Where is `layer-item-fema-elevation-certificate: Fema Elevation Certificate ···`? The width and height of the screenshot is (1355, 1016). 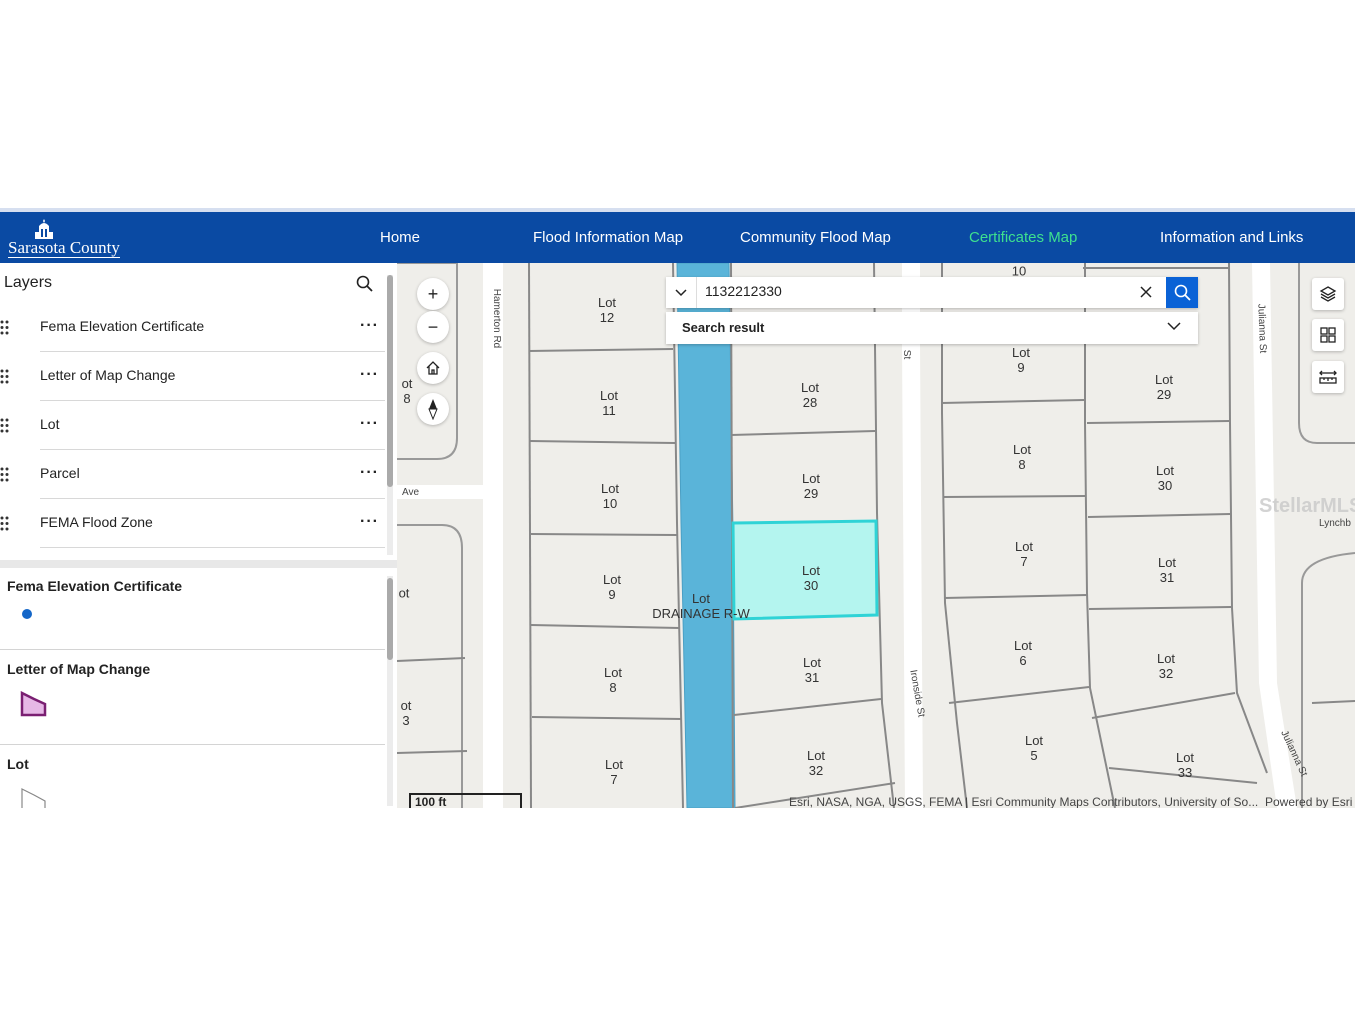
layer-item-fema-elevation-certificate: Fema Elevation Certificate ··· is located at coordinates (192, 327).